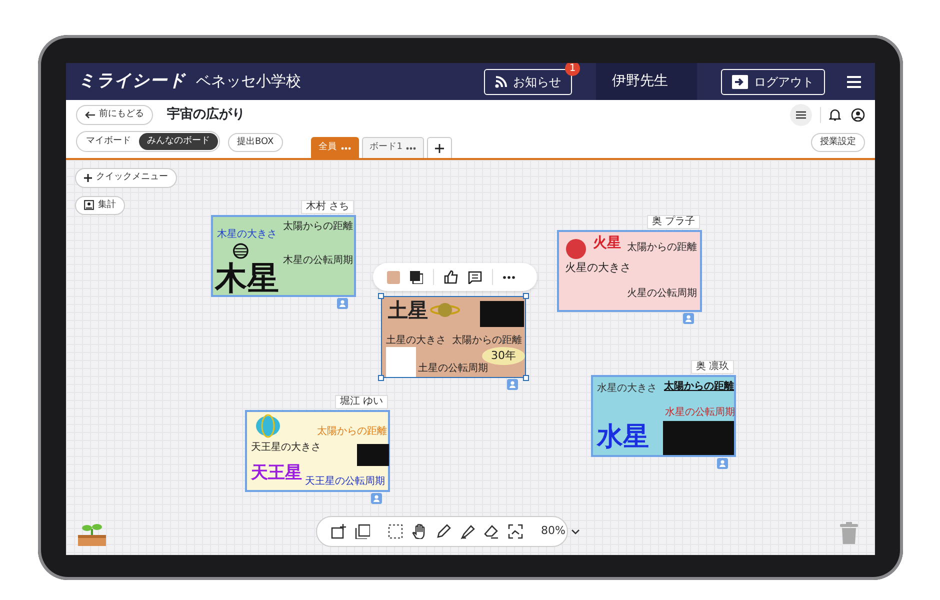  I want to click on handwritten-text: 火星, so click(607, 244).